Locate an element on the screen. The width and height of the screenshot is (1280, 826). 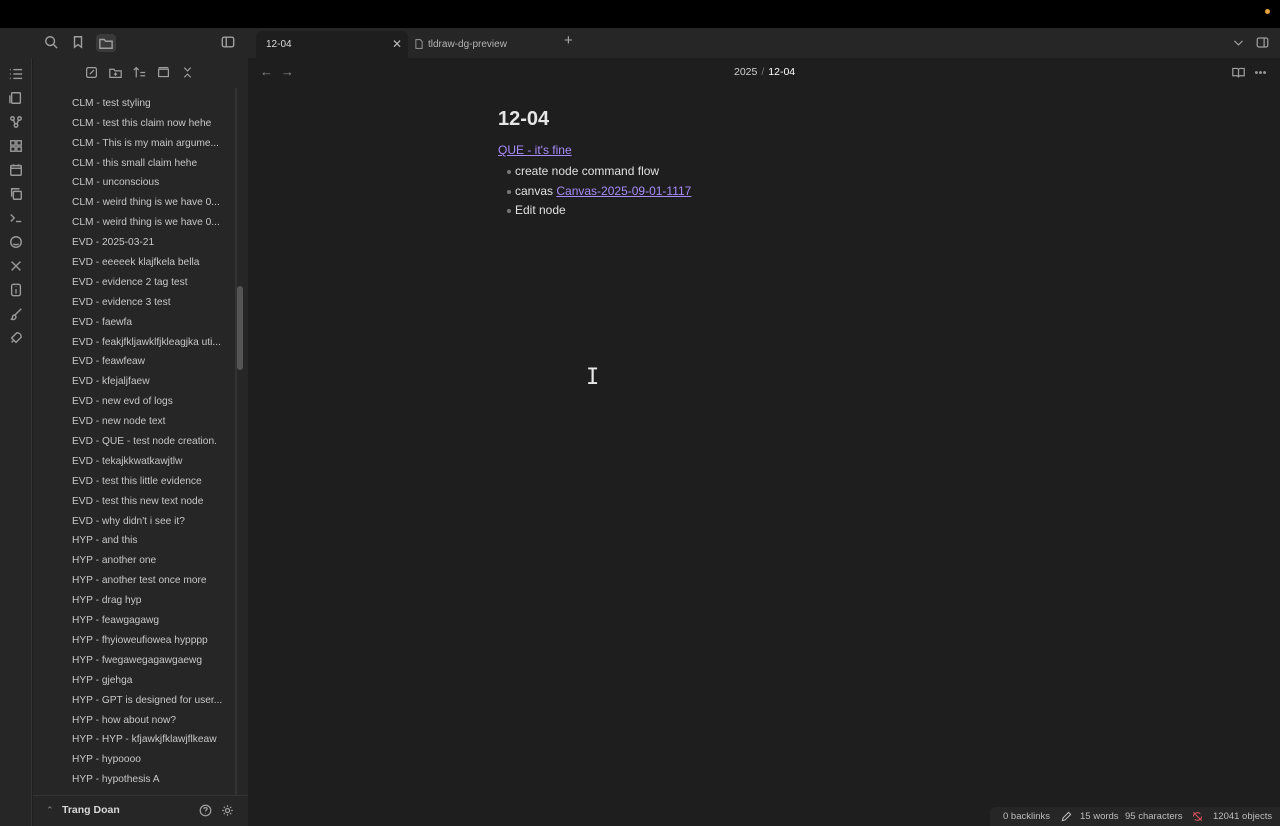
bullet-text: create node command flow is located at coordinates (587, 171).